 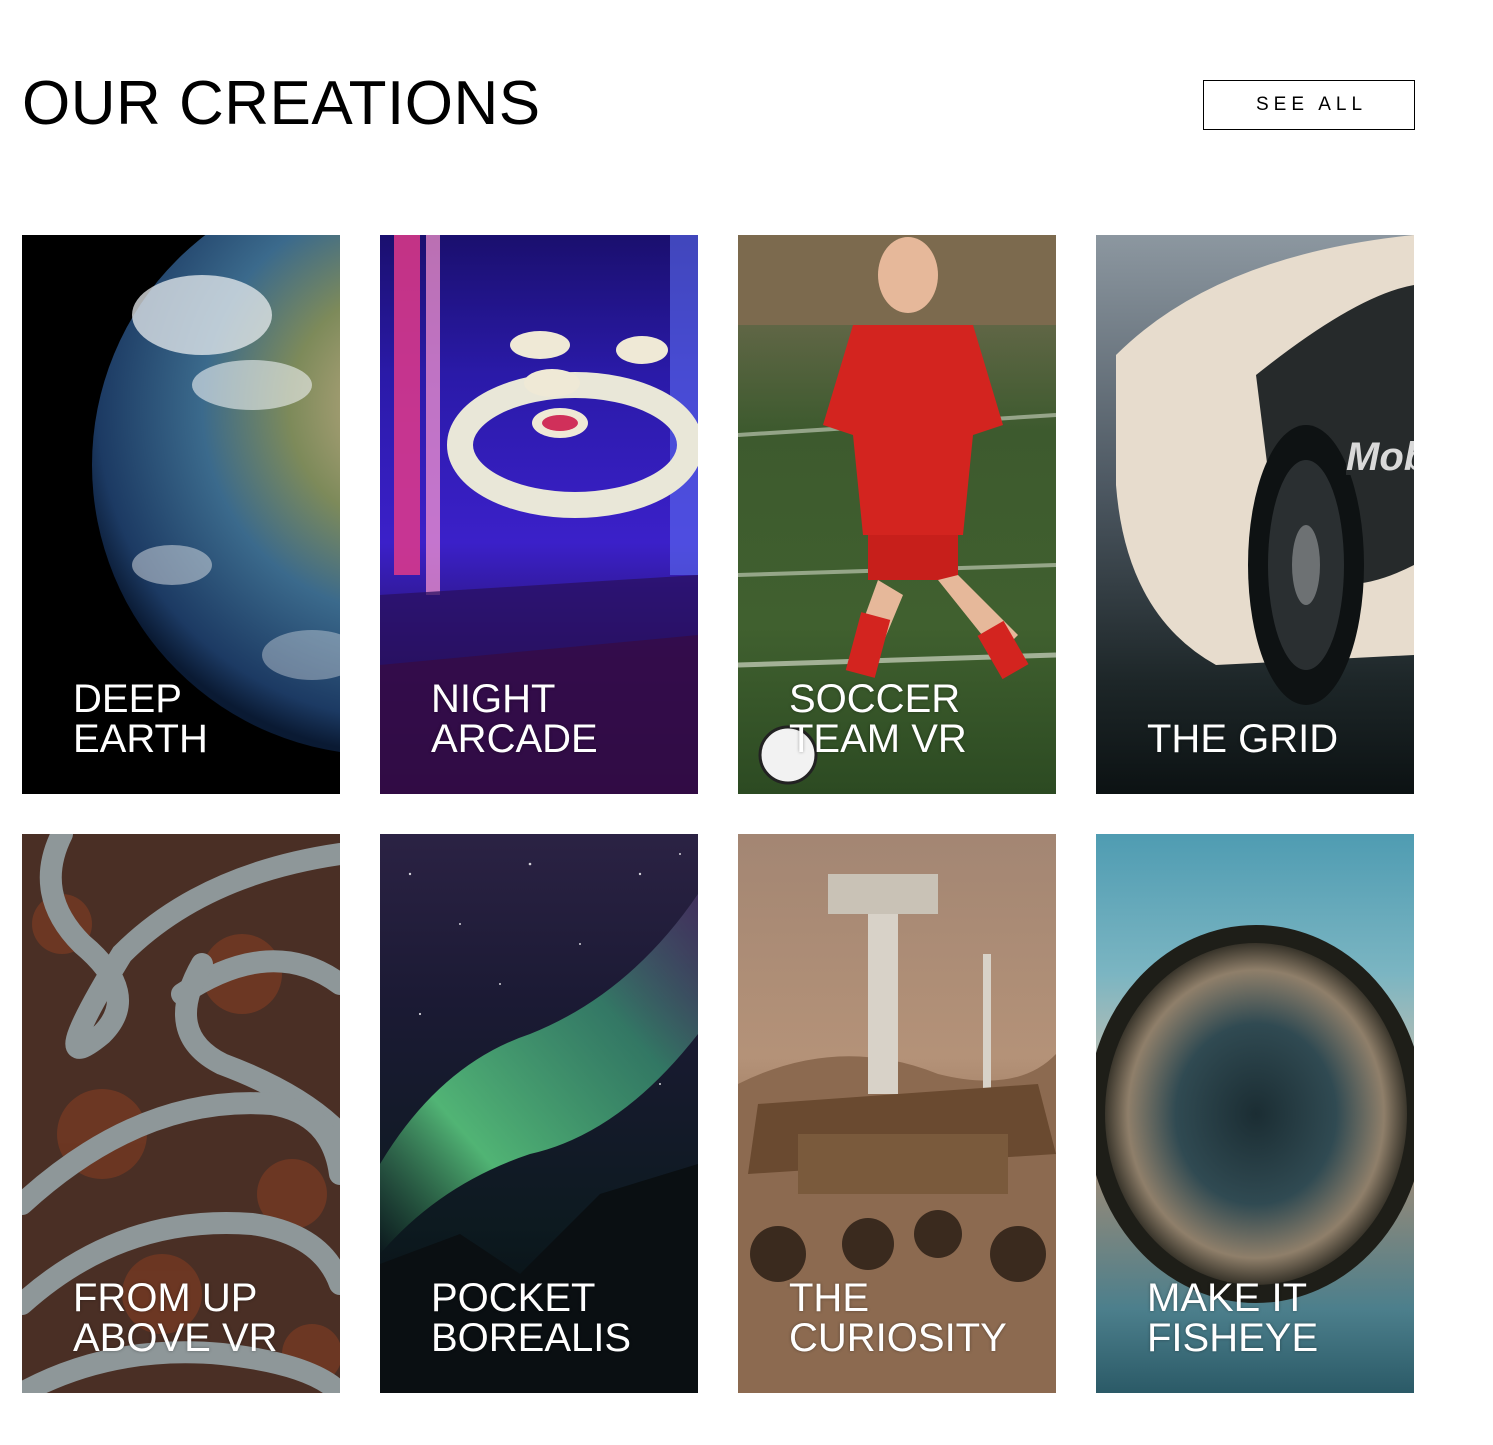 What do you see at coordinates (1380, 457) in the screenshot?
I see `svg-text: Mob` at bounding box center [1380, 457].